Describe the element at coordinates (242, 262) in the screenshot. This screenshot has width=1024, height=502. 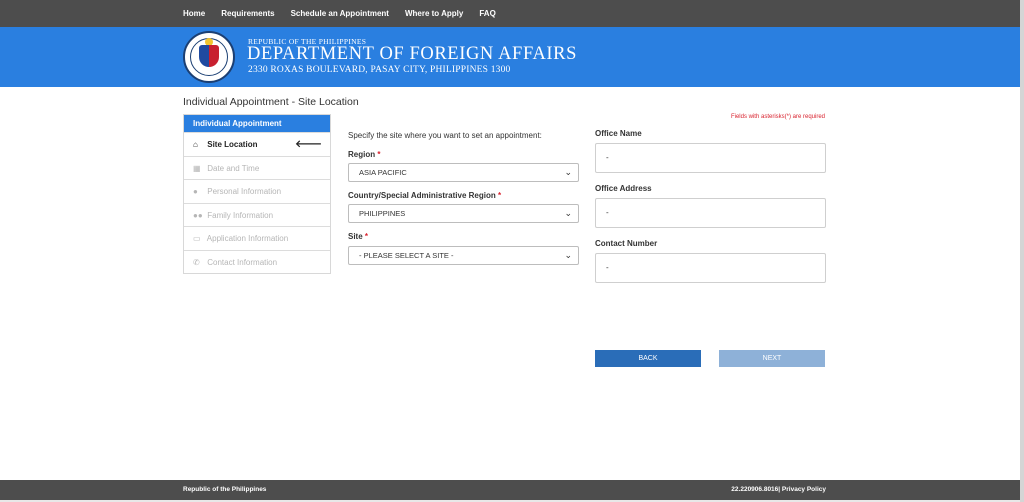
I see `step-label: Contact Information` at that location.